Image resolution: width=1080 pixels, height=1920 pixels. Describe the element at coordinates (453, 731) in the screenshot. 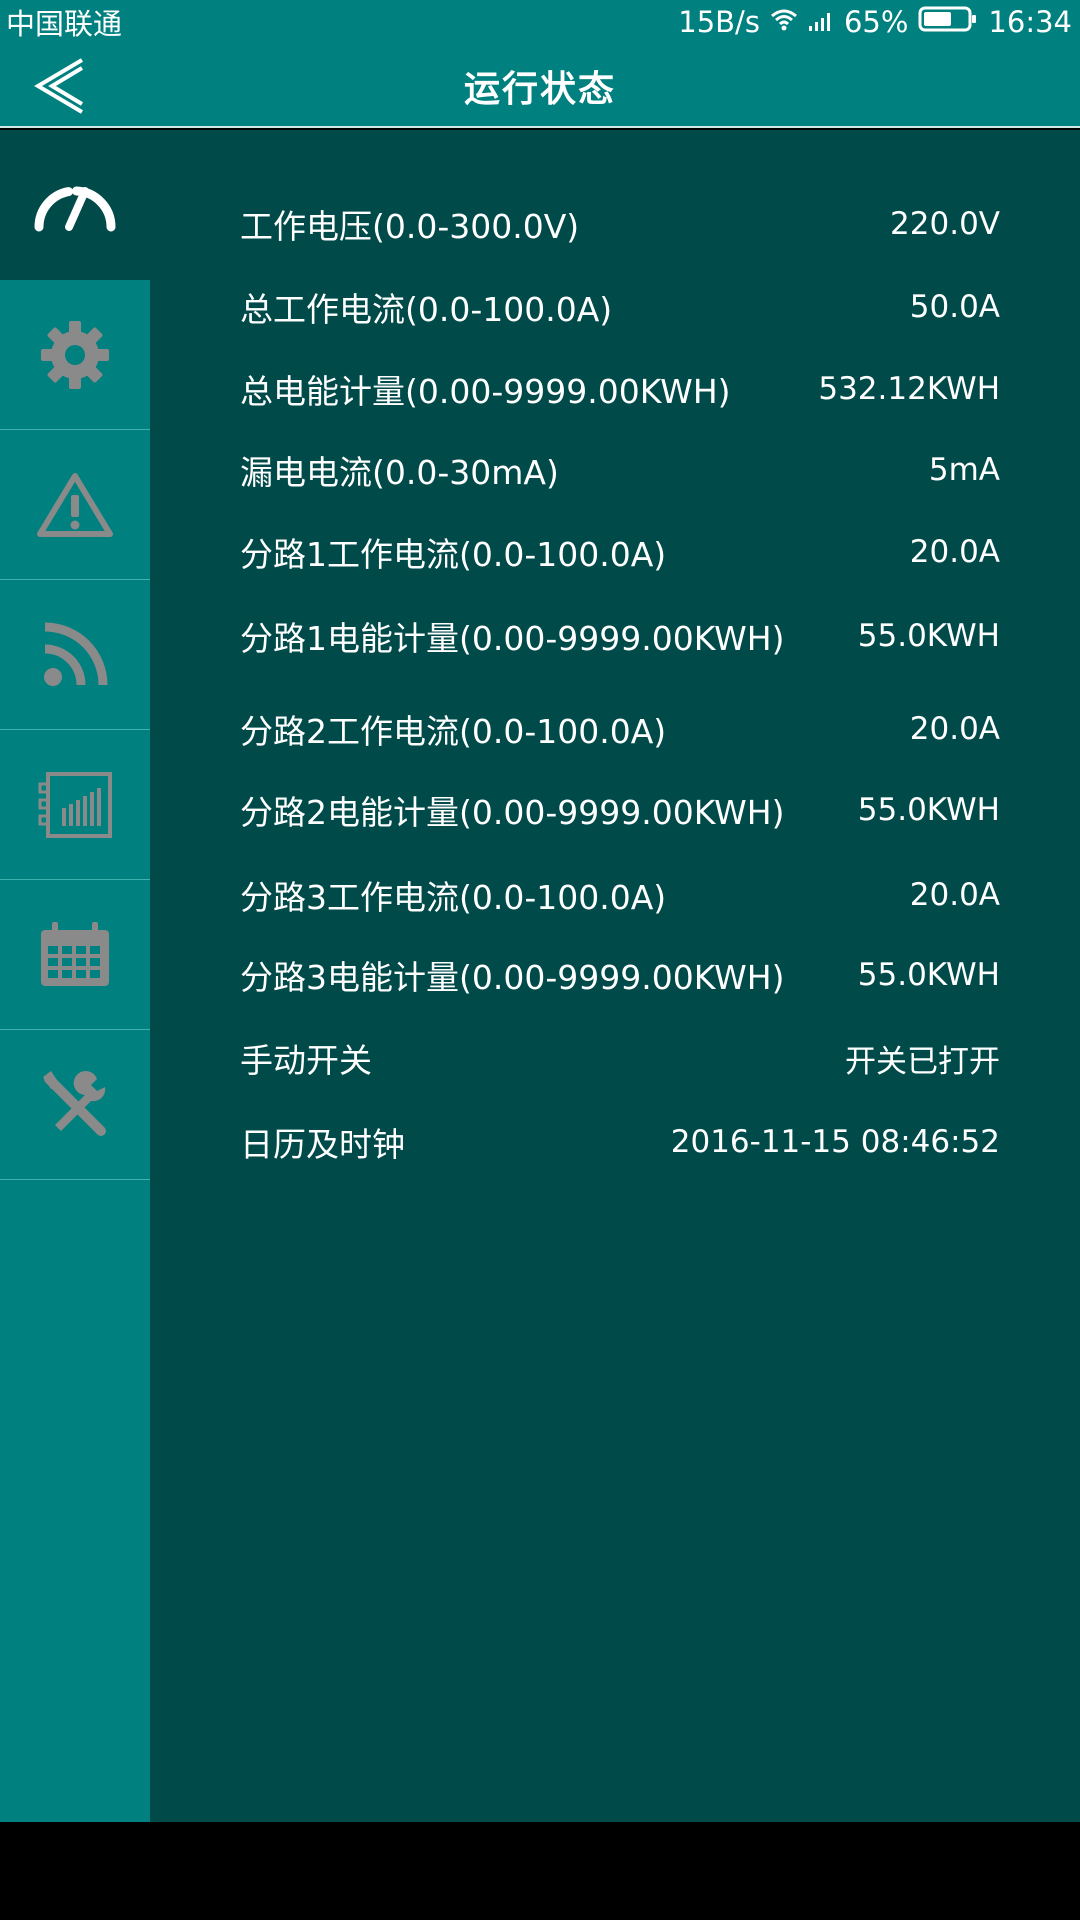

I see `row-label: 分路2工作电流(0.0-100.0A)` at that location.